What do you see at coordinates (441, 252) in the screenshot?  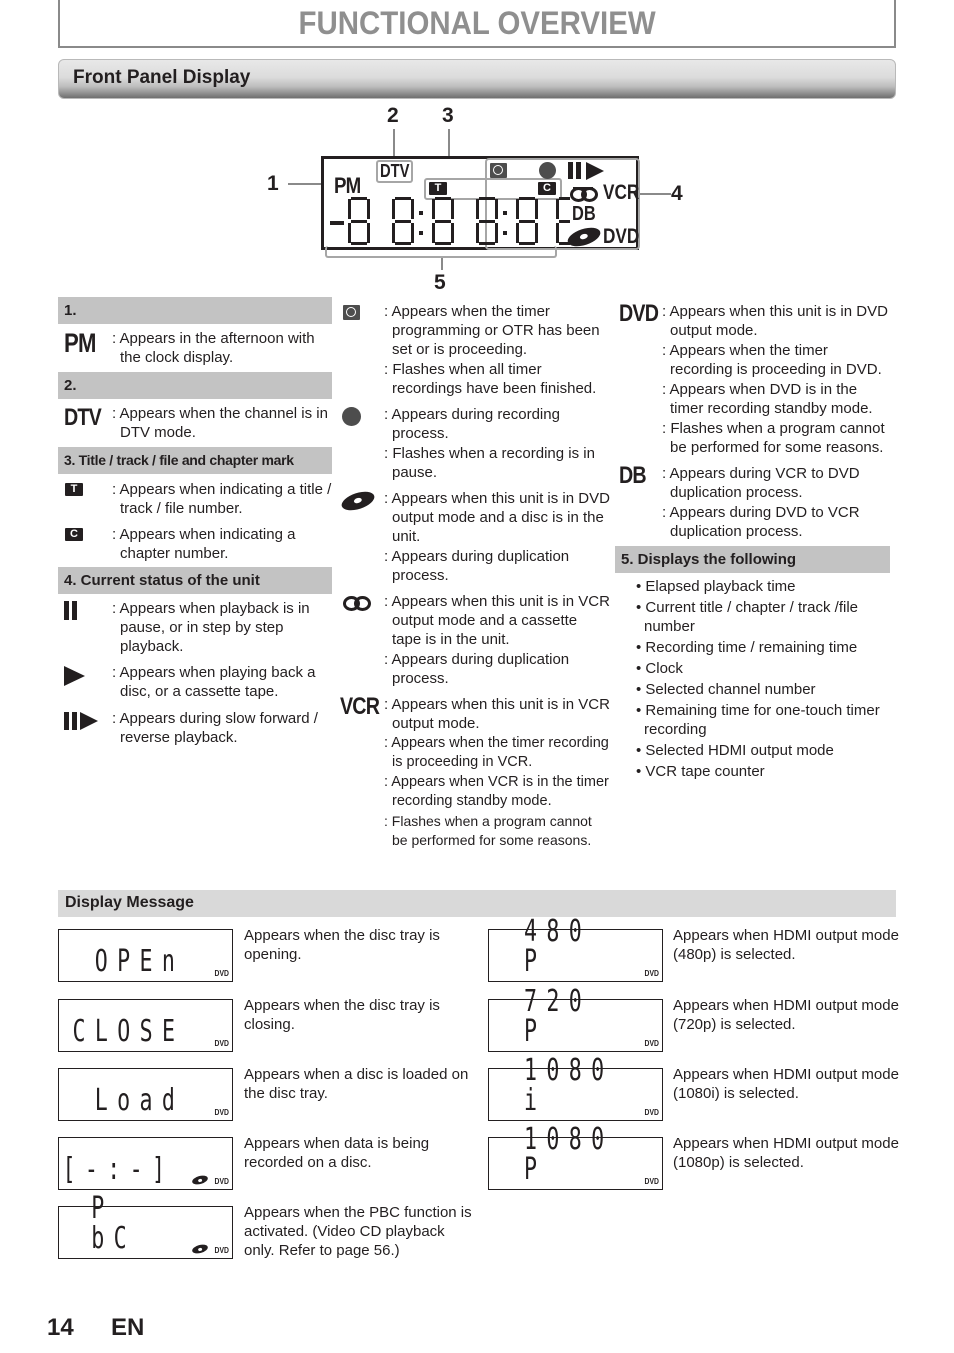 I see `digits-bracket` at bounding box center [441, 252].